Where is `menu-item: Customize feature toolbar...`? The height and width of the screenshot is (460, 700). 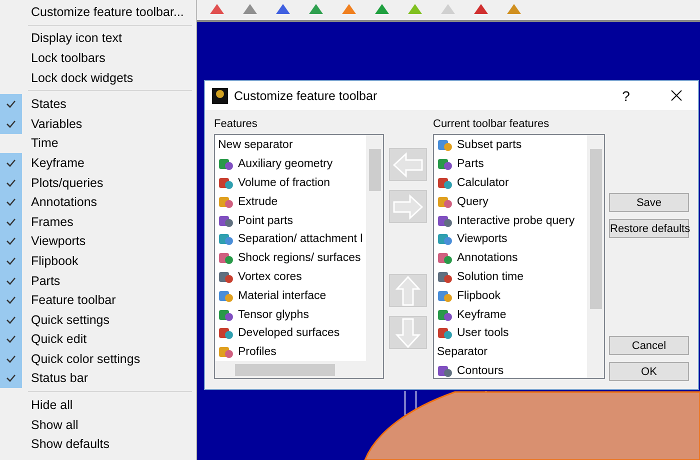
menu-item: Customize feature toolbar... is located at coordinates (103, 11).